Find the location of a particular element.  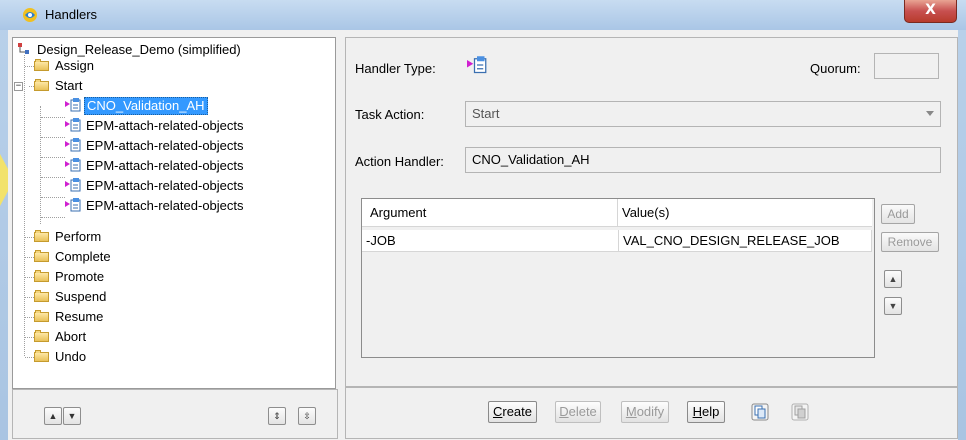

app-icon is located at coordinates (30, 15).